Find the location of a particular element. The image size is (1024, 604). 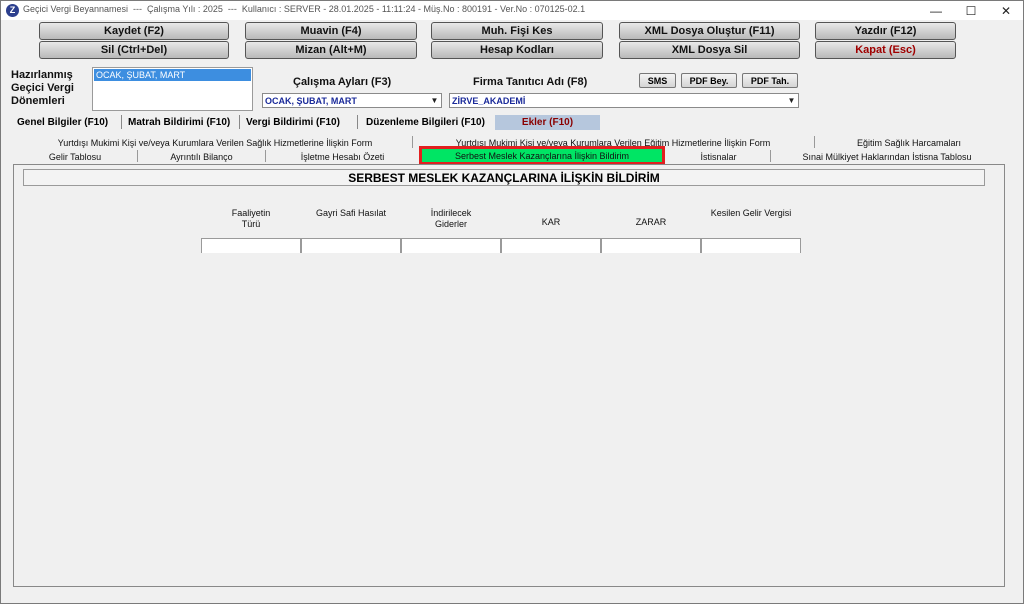

periods-label-line2: Geçici Vergi is located at coordinates (42, 88).